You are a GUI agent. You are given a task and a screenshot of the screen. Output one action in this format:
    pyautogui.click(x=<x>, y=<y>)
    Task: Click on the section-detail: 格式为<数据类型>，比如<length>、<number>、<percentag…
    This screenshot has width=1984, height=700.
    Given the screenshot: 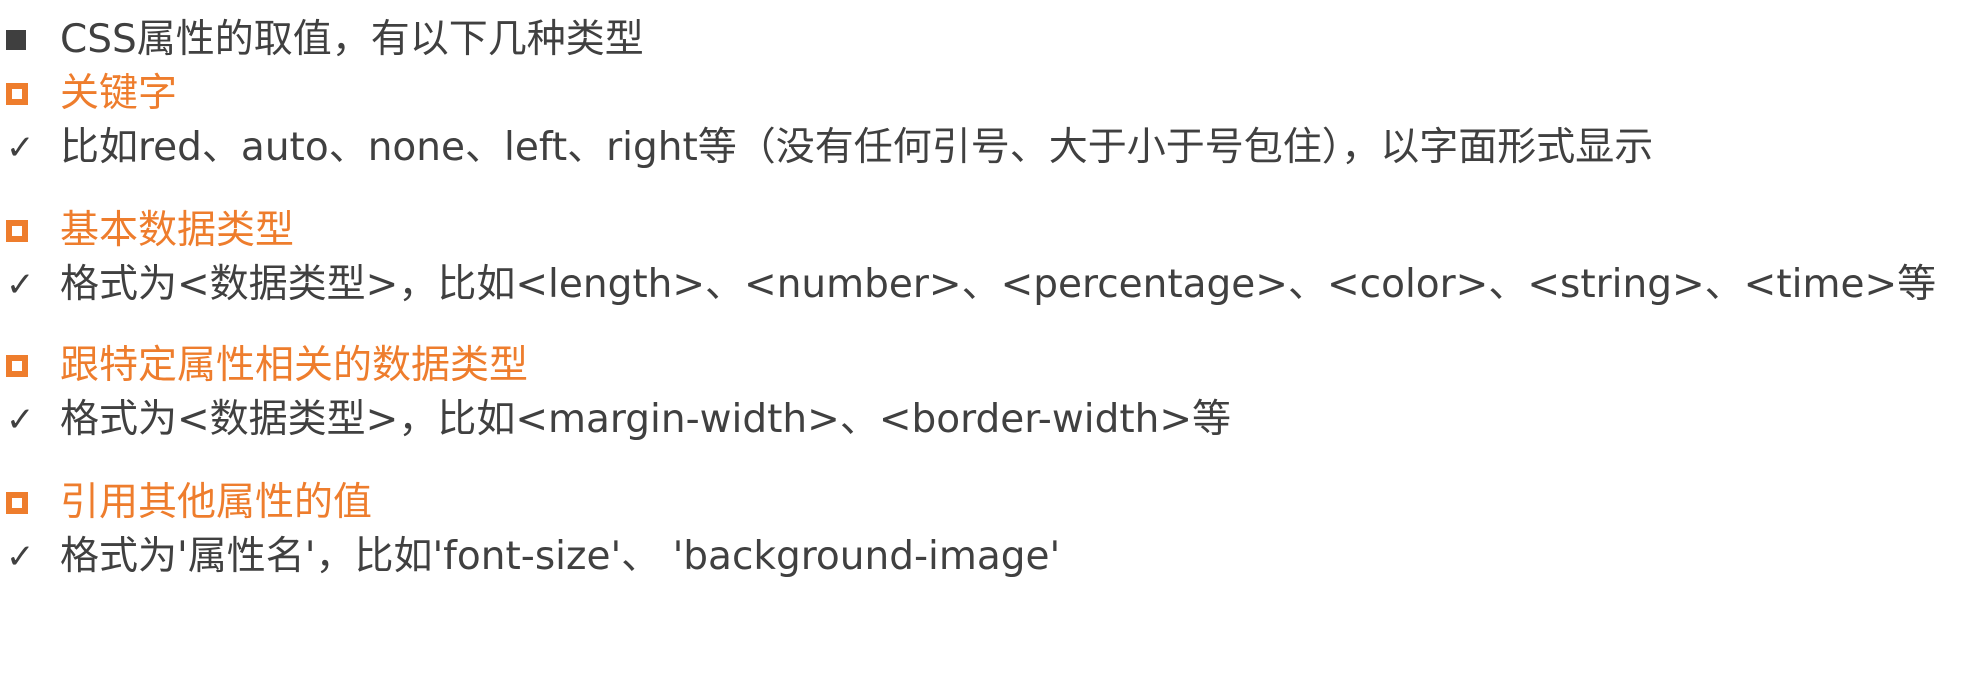 What is the action you would take?
    pyautogui.click(x=998, y=284)
    